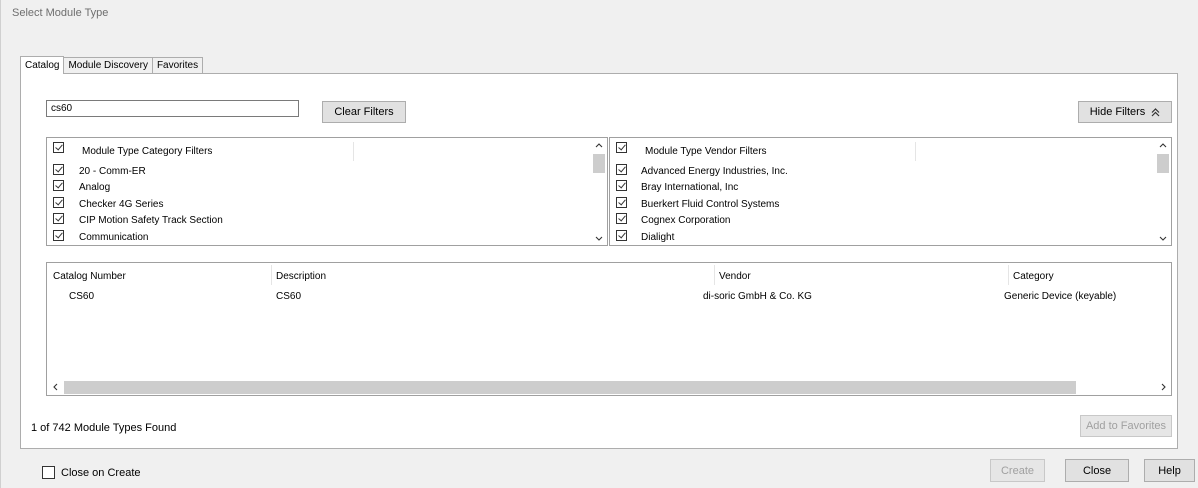 Image resolution: width=1198 pixels, height=488 pixels. Describe the element at coordinates (1117, 112) in the screenshot. I see `hide-filters-label: Hide Filters` at that location.